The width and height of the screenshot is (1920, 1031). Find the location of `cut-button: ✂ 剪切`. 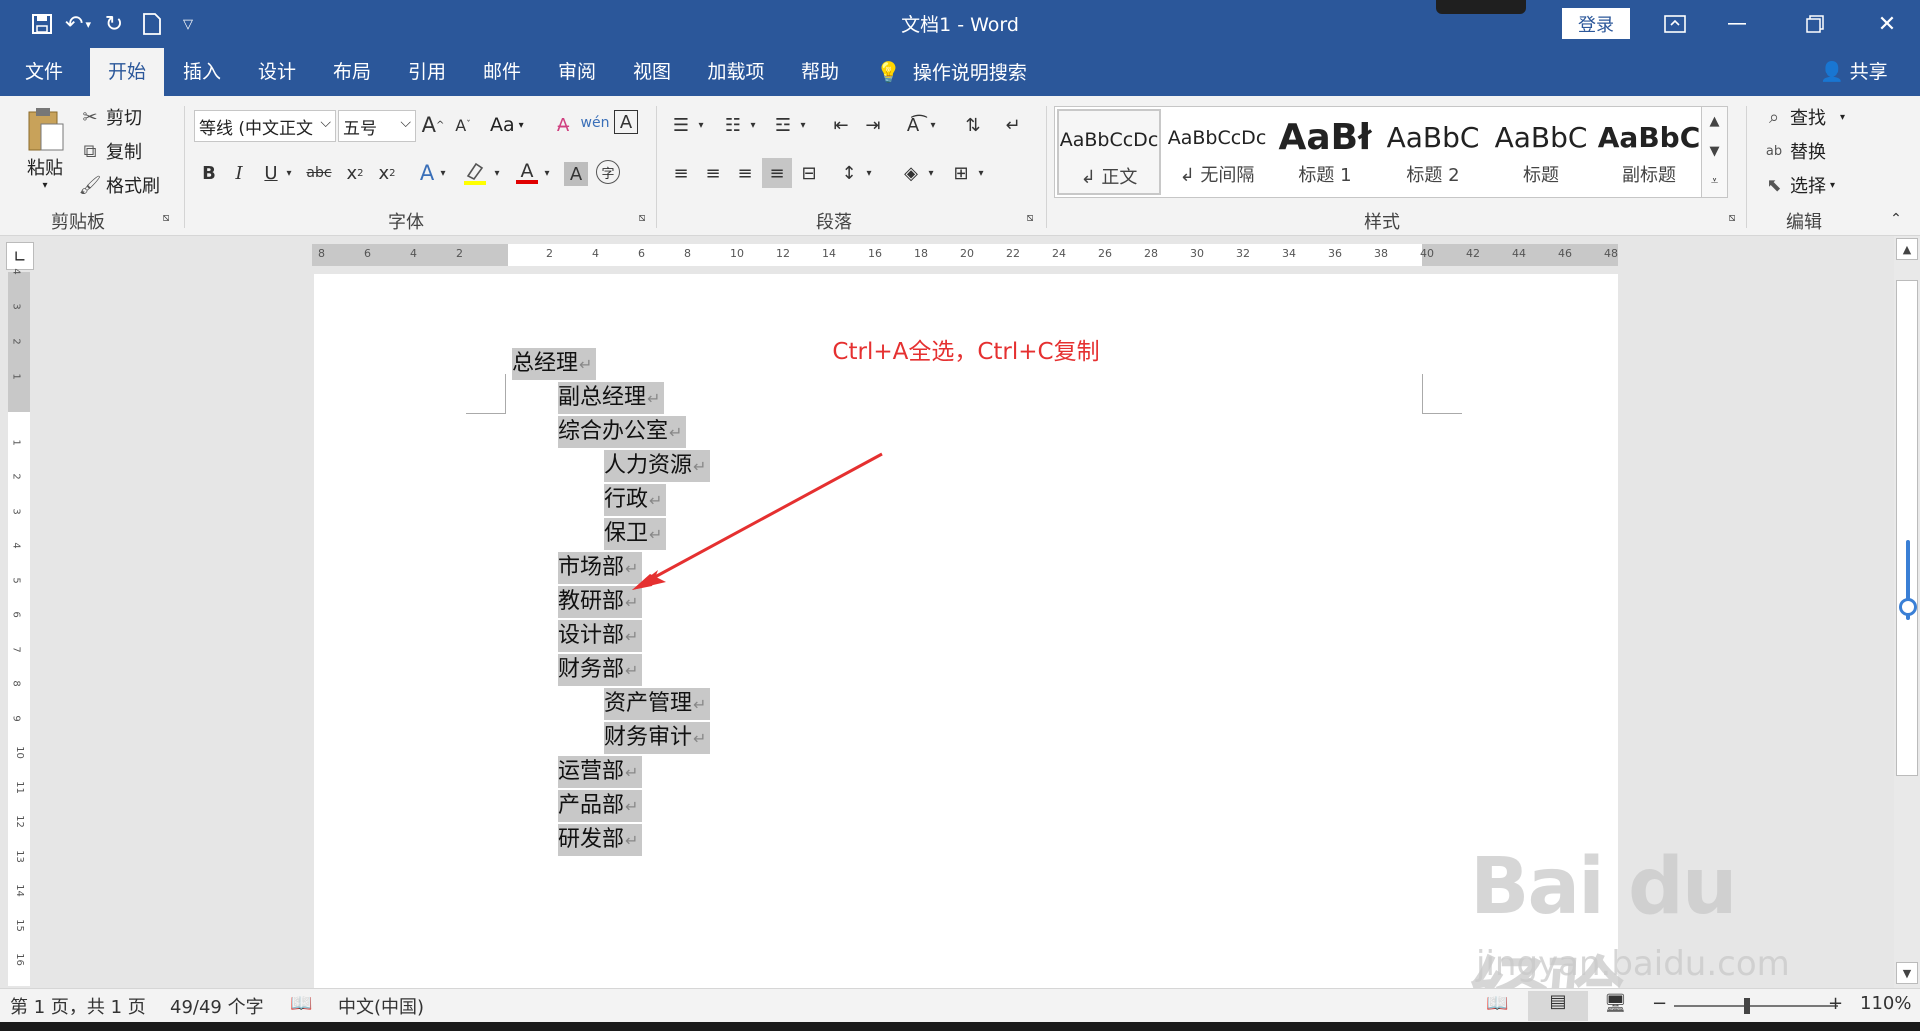

cut-button: ✂ 剪切 is located at coordinates (110, 117).